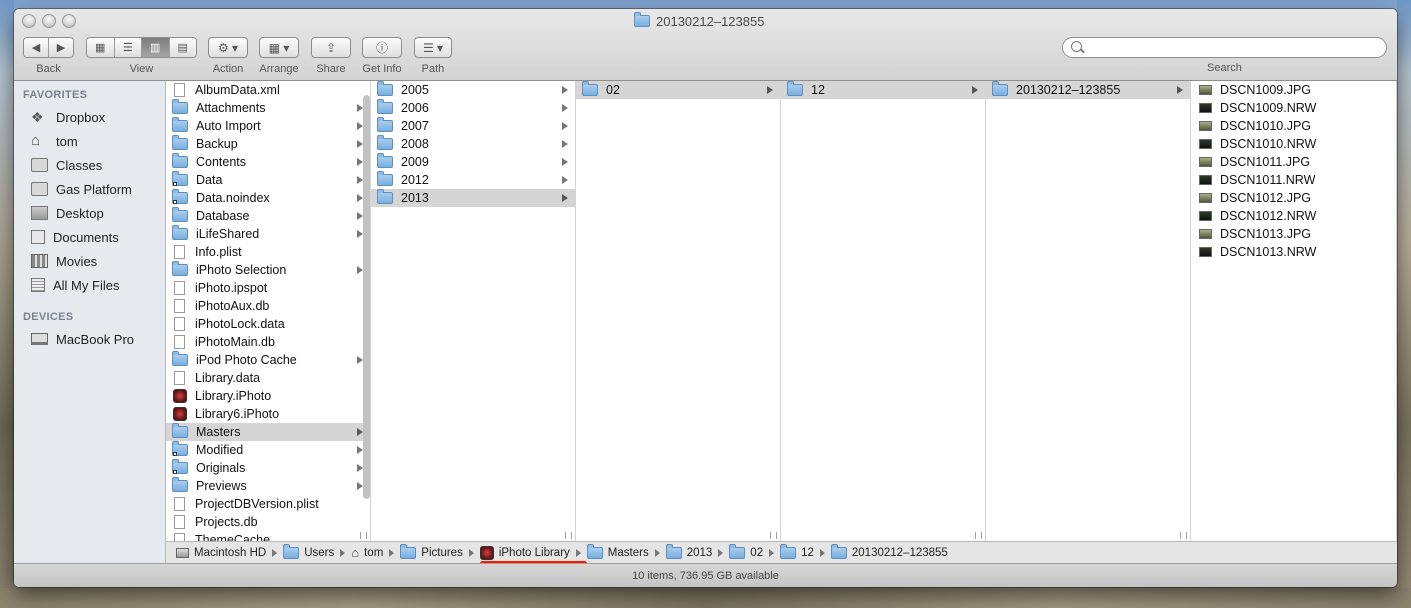 This screenshot has width=1411, height=608. I want to click on list-item-selected: 2013, so click(473, 198).